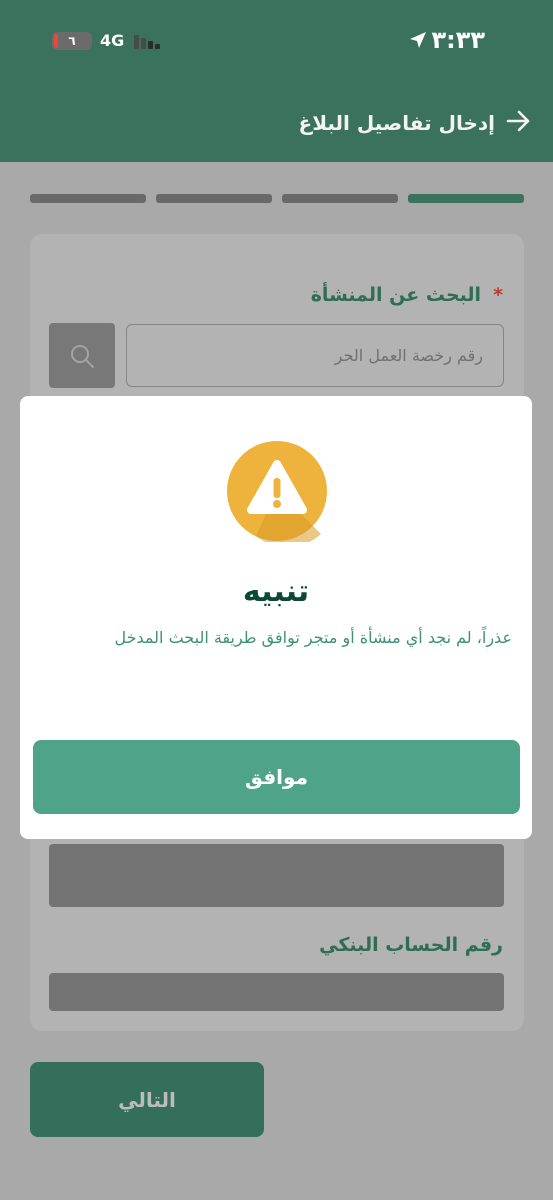  Describe the element at coordinates (112, 40) in the screenshot. I see `network-type: 4G` at that location.